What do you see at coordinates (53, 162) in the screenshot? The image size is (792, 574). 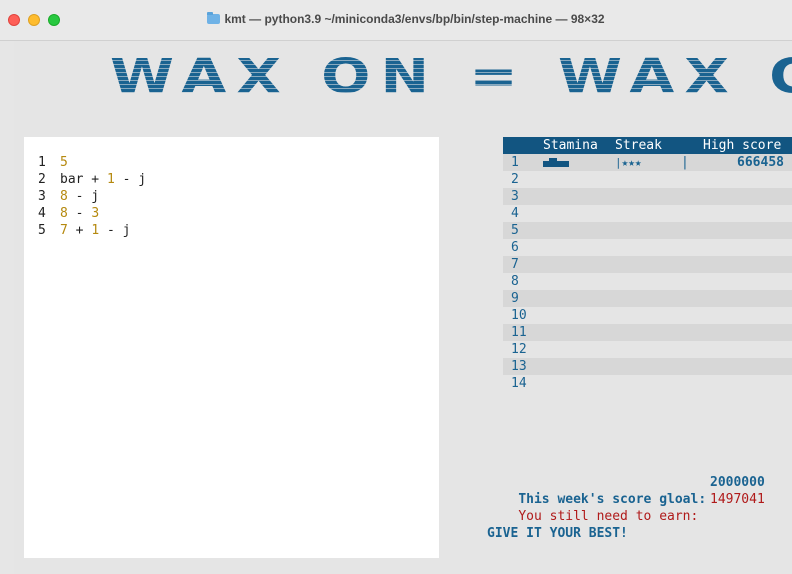 I see `code-line: 15` at bounding box center [53, 162].